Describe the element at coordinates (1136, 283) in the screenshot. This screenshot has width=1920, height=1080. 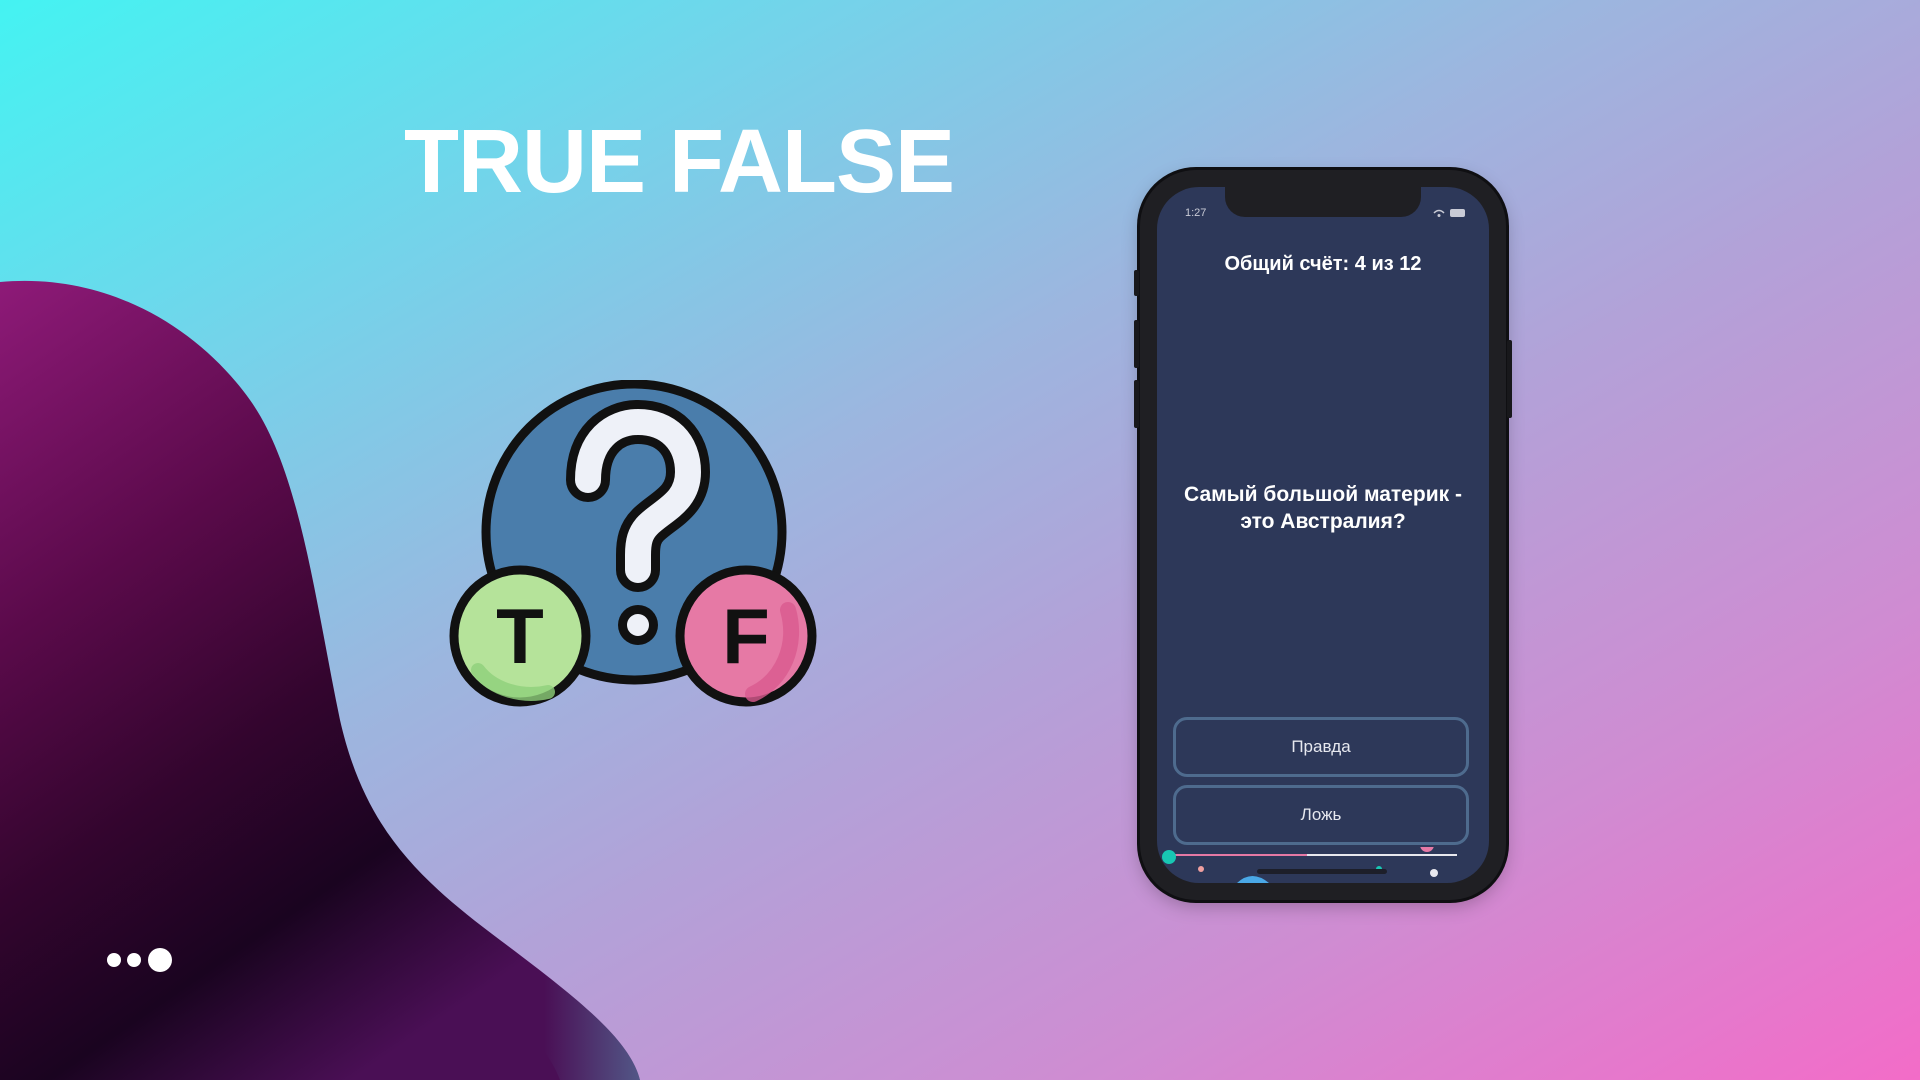
I see `phone-side-button` at that location.